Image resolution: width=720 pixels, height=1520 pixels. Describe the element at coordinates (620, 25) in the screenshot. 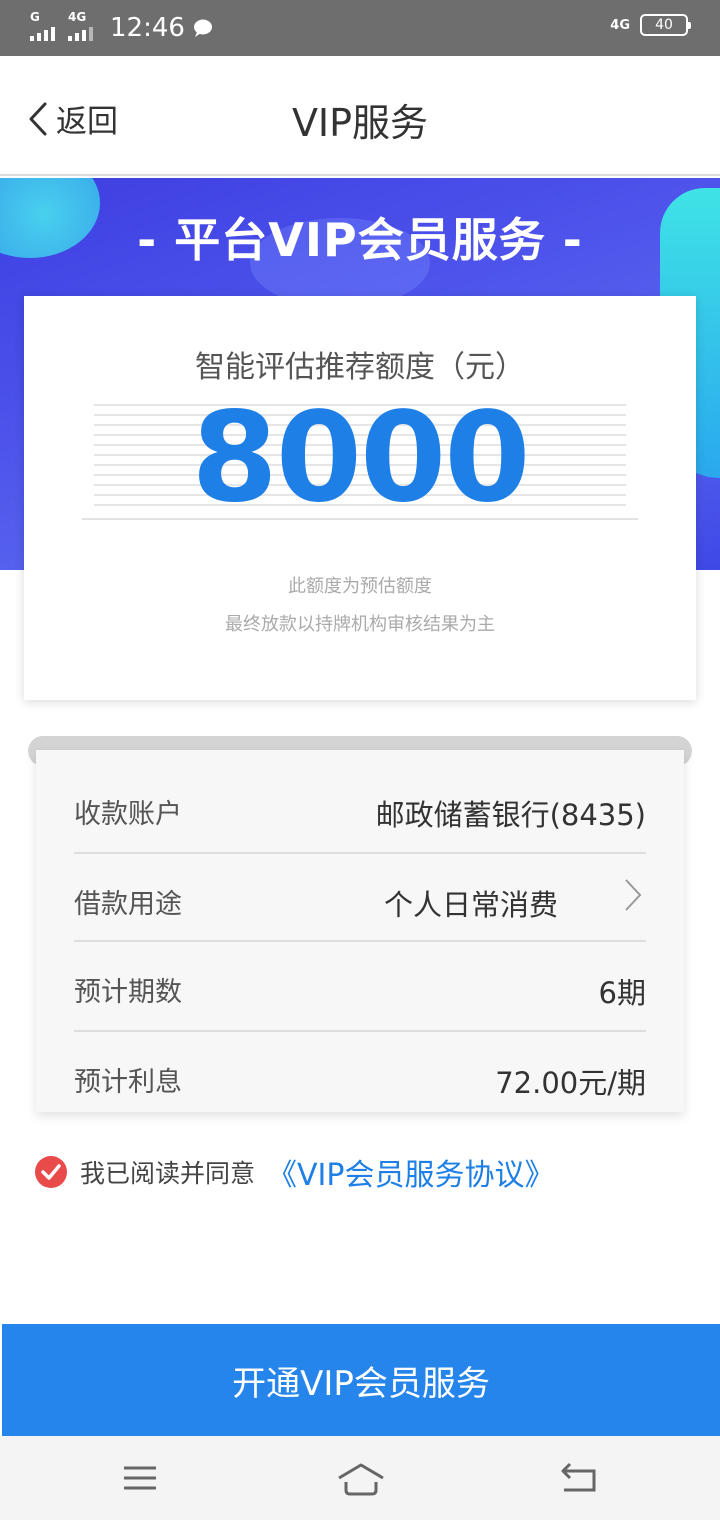

I see `network-4g-icon: 4G` at that location.